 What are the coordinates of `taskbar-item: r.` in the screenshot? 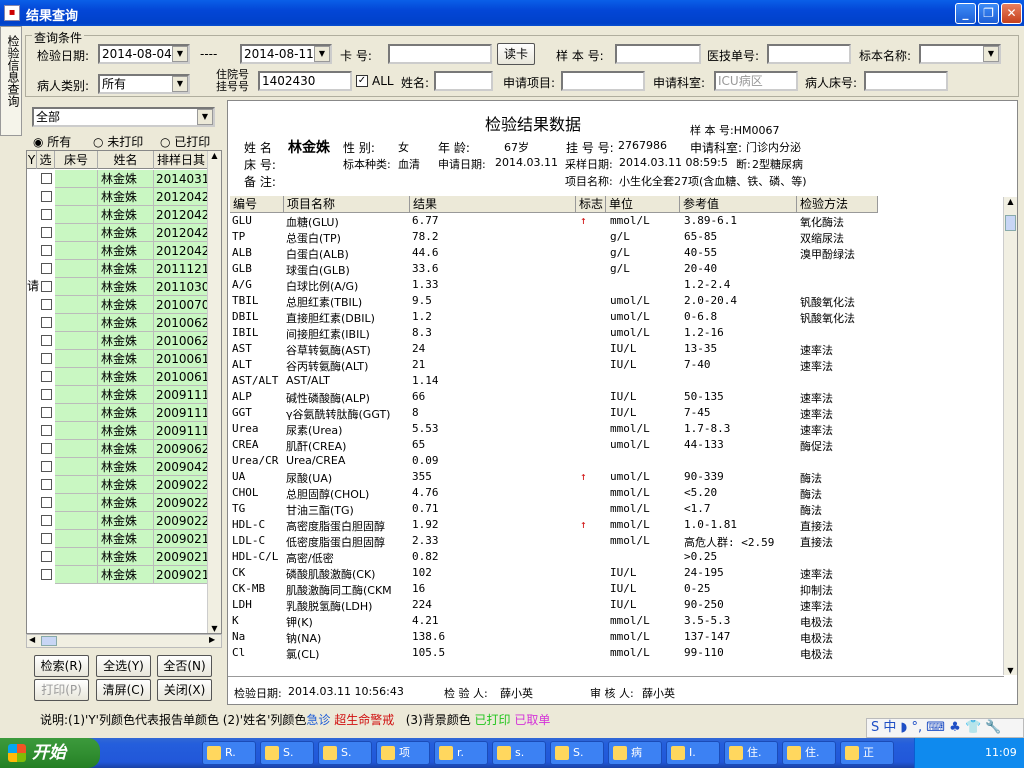 It's located at (461, 753).